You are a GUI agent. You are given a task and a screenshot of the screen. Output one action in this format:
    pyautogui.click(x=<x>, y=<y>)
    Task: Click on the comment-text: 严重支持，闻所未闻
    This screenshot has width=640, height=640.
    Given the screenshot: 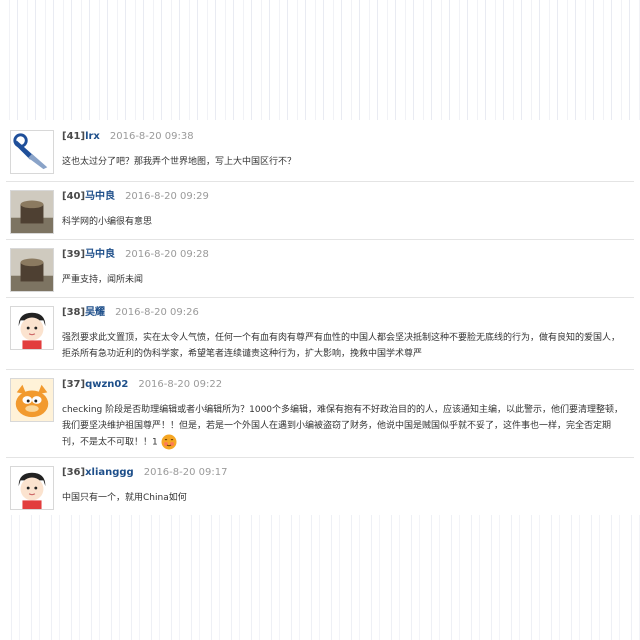 What is the action you would take?
    pyautogui.click(x=103, y=280)
    